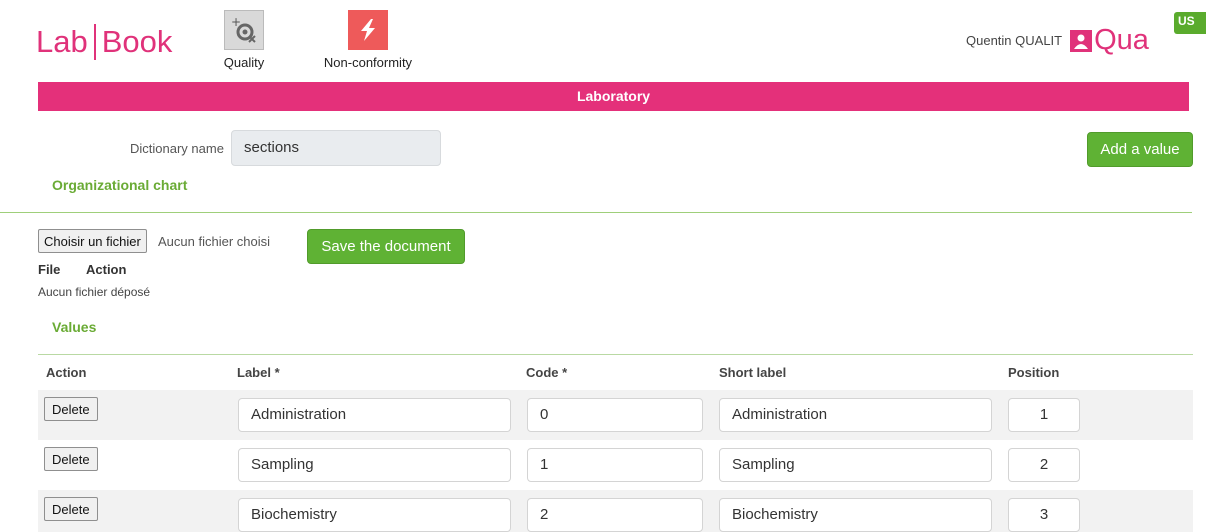  I want to click on code-input: 0, so click(615, 415).